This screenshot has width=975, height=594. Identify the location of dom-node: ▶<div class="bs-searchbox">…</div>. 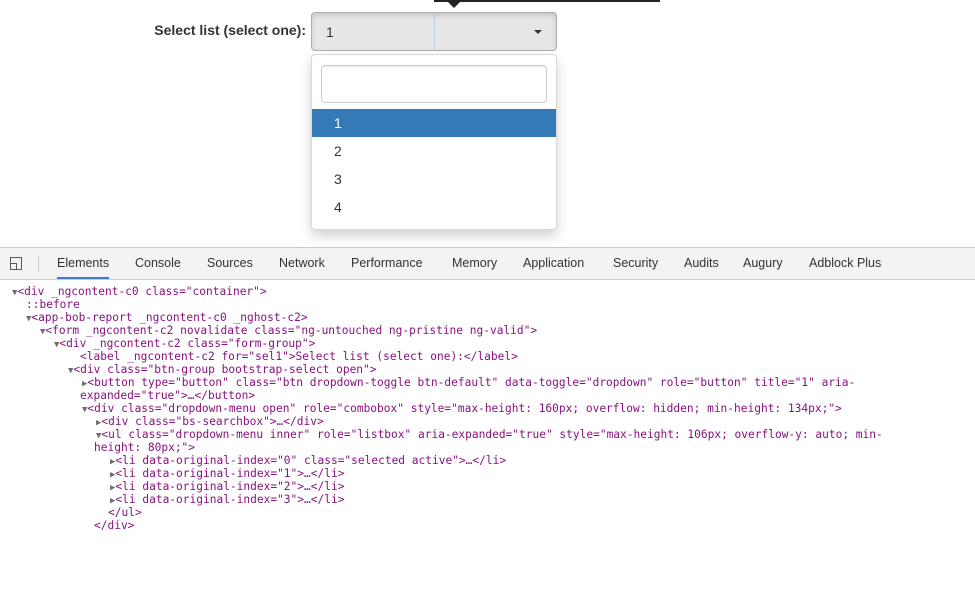
(210, 421).